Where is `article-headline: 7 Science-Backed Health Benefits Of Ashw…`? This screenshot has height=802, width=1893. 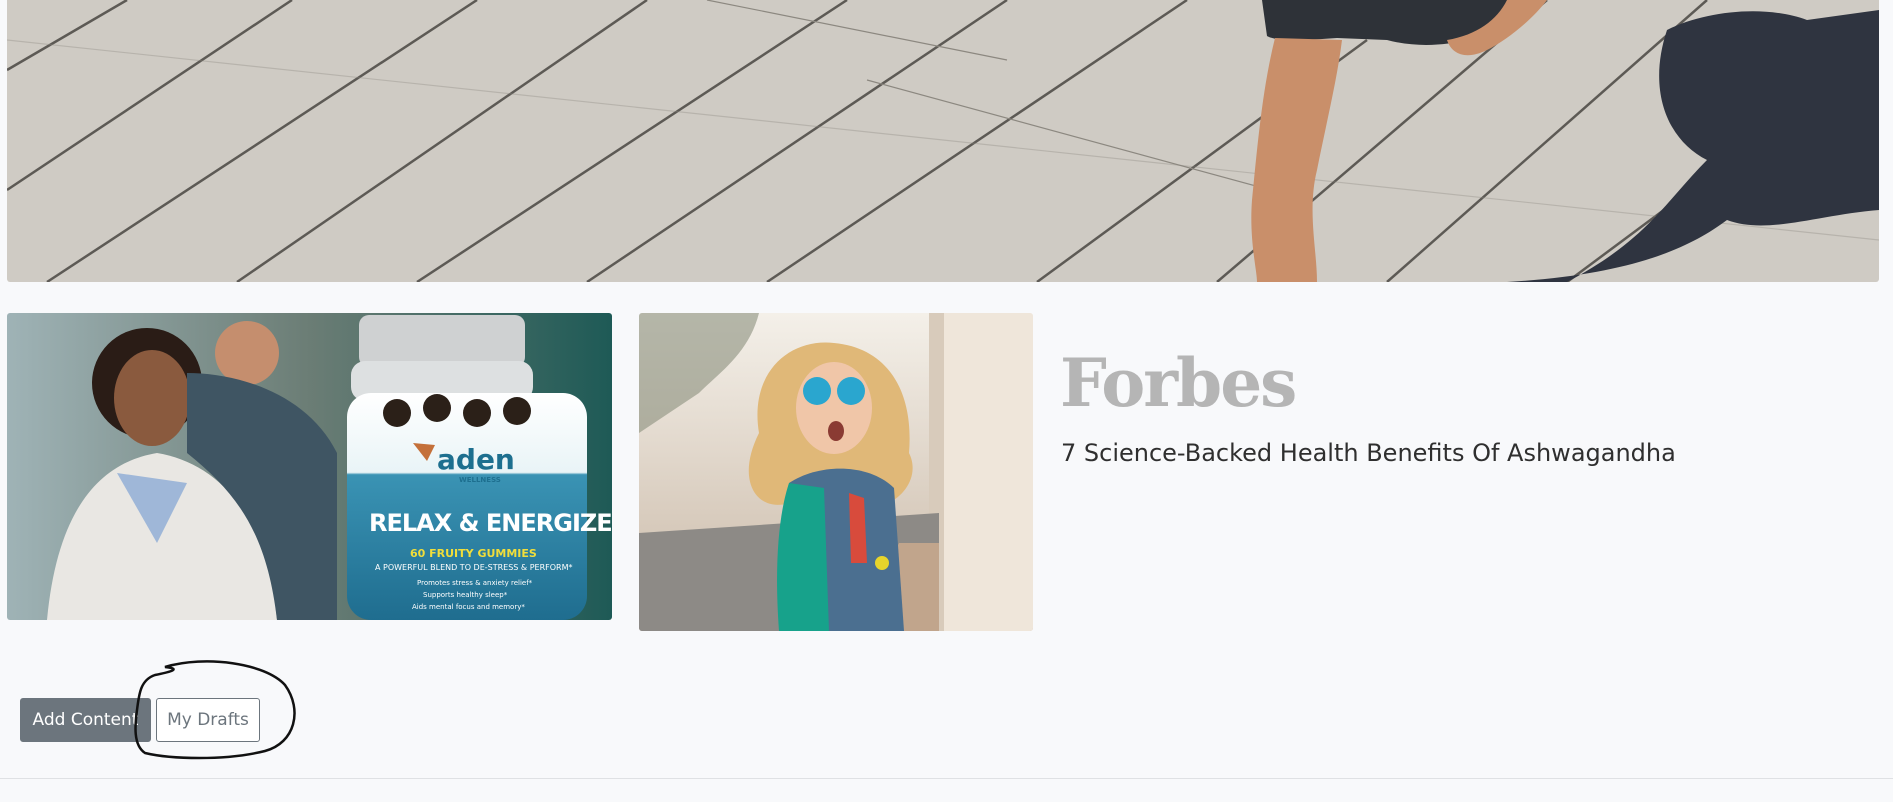
article-headline: 7 Science-Backed Health Benefits Of Ashw… is located at coordinates (1368, 453).